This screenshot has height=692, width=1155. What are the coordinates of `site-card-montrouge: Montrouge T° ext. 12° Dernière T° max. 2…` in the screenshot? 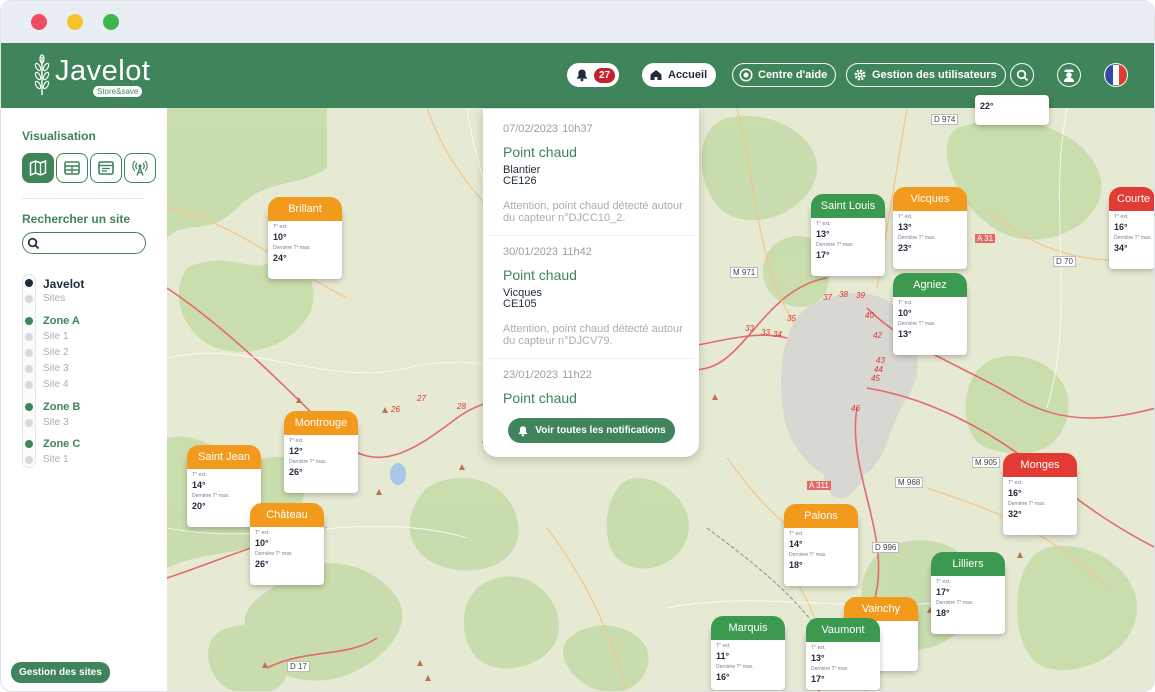 It's located at (321, 452).